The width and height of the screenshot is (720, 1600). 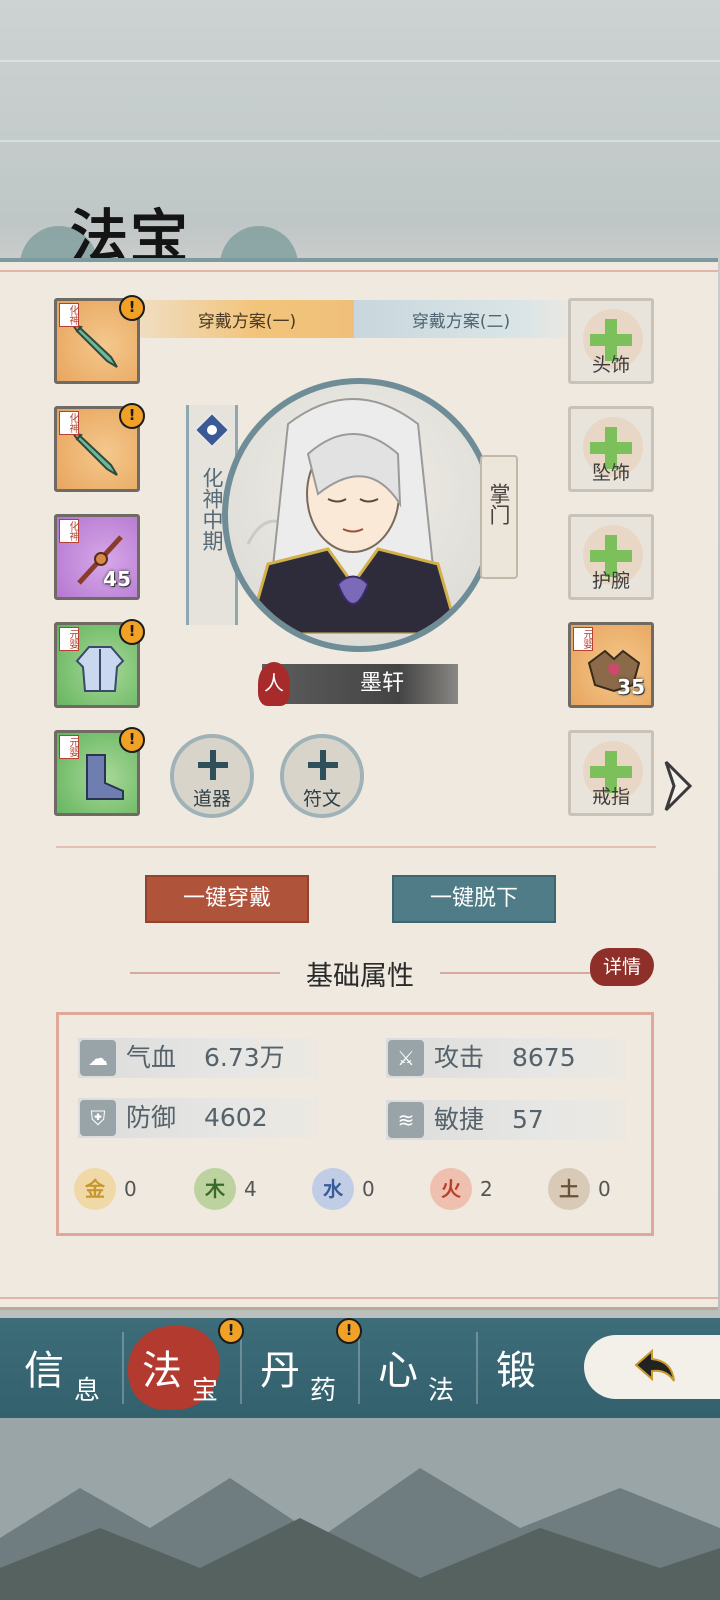 I want to click on slot-label: 道器, so click(x=211, y=799).